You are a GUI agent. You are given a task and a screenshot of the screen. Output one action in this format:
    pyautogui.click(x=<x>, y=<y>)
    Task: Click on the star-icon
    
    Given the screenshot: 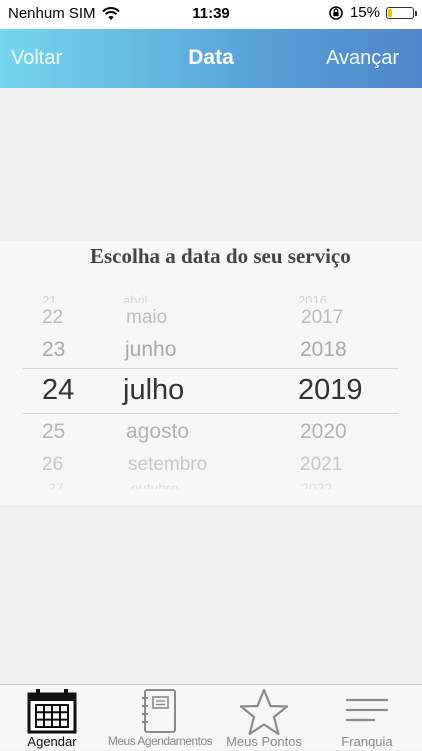 What is the action you would take?
    pyautogui.click(x=264, y=712)
    